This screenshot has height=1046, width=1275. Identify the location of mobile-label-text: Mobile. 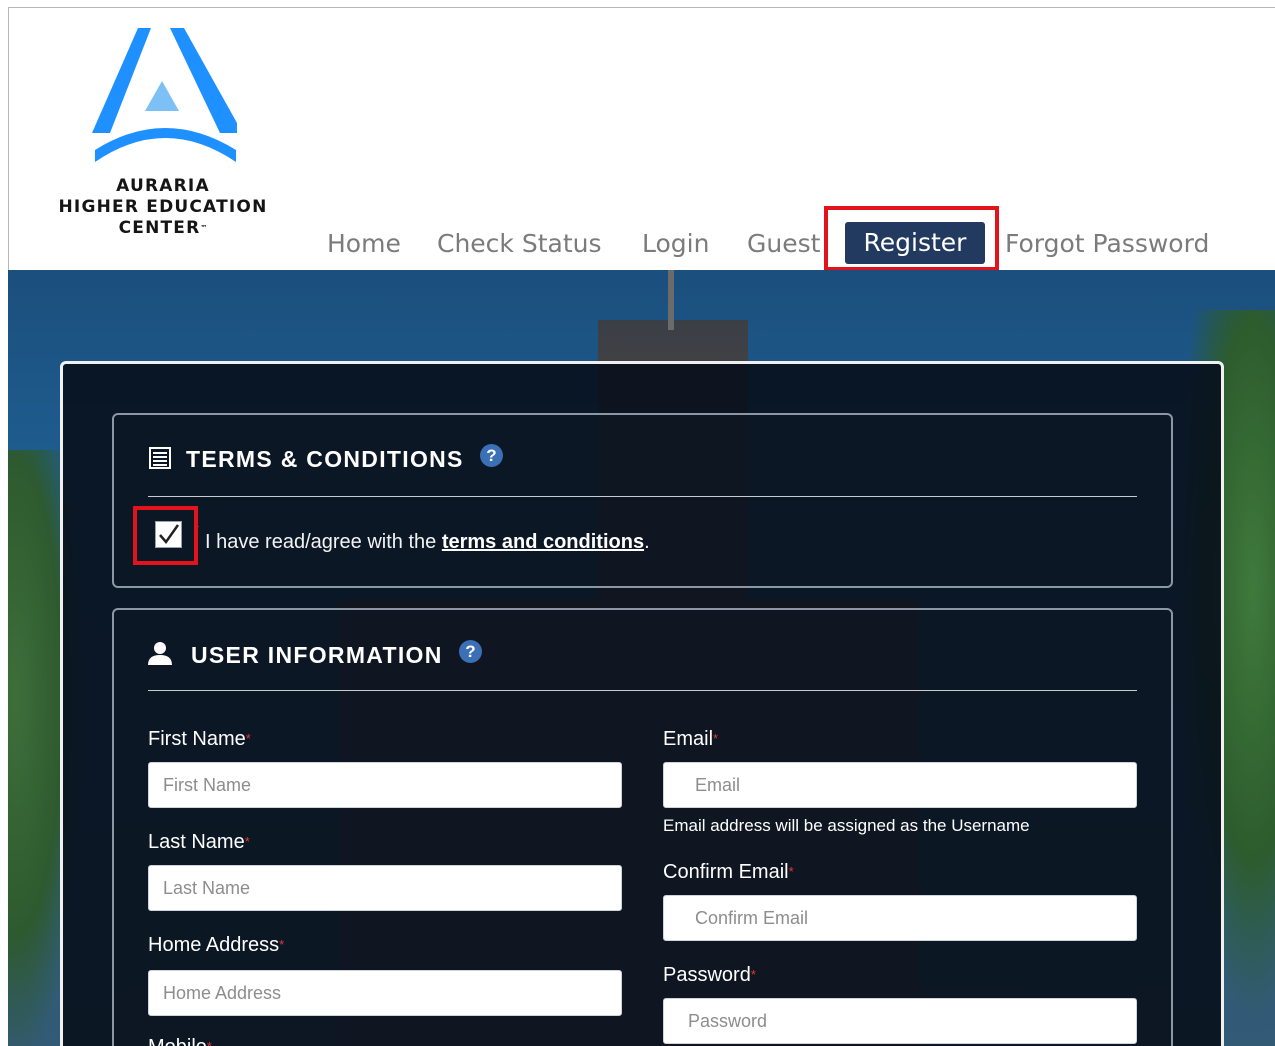
(177, 1041).